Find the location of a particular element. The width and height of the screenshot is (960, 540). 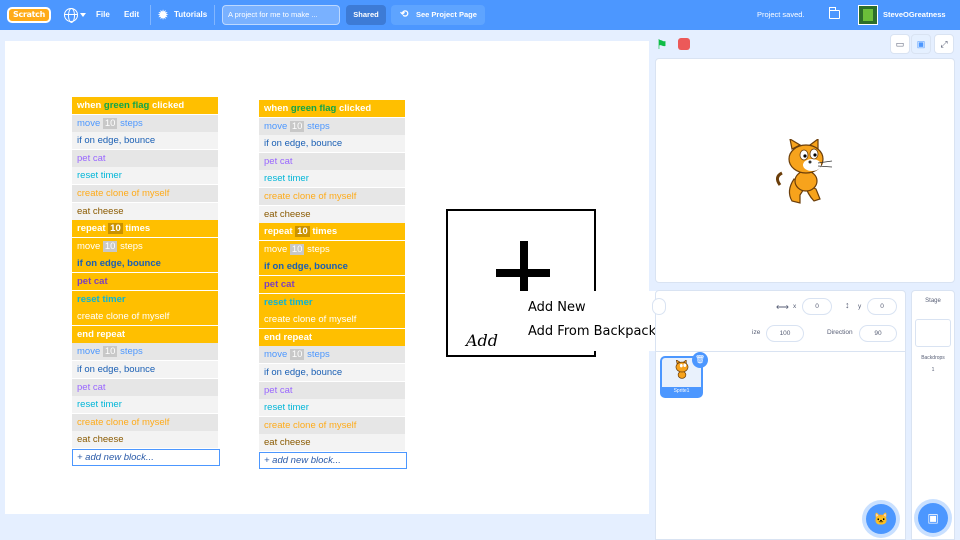

file-menu: File is located at coordinates (103, 15).